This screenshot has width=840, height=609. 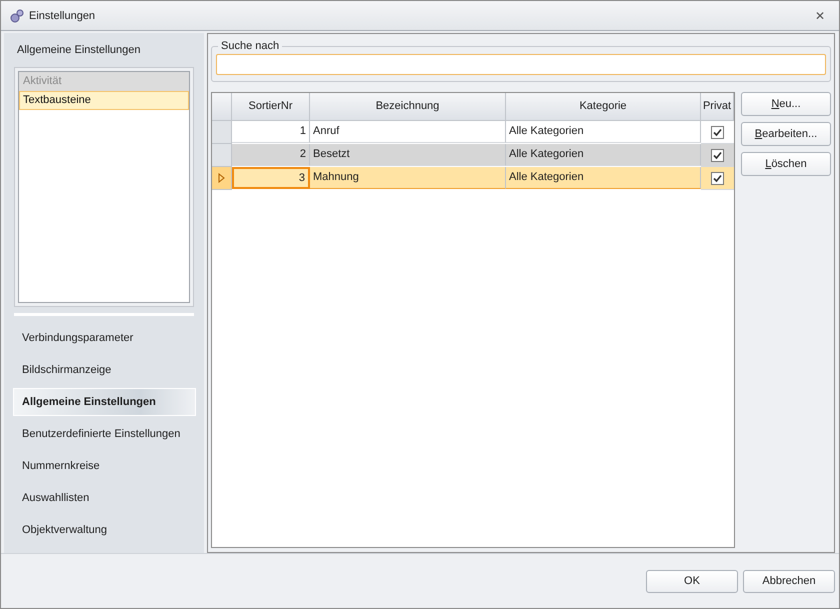 What do you see at coordinates (603, 107) in the screenshot?
I see `column-header: Kategorie` at bounding box center [603, 107].